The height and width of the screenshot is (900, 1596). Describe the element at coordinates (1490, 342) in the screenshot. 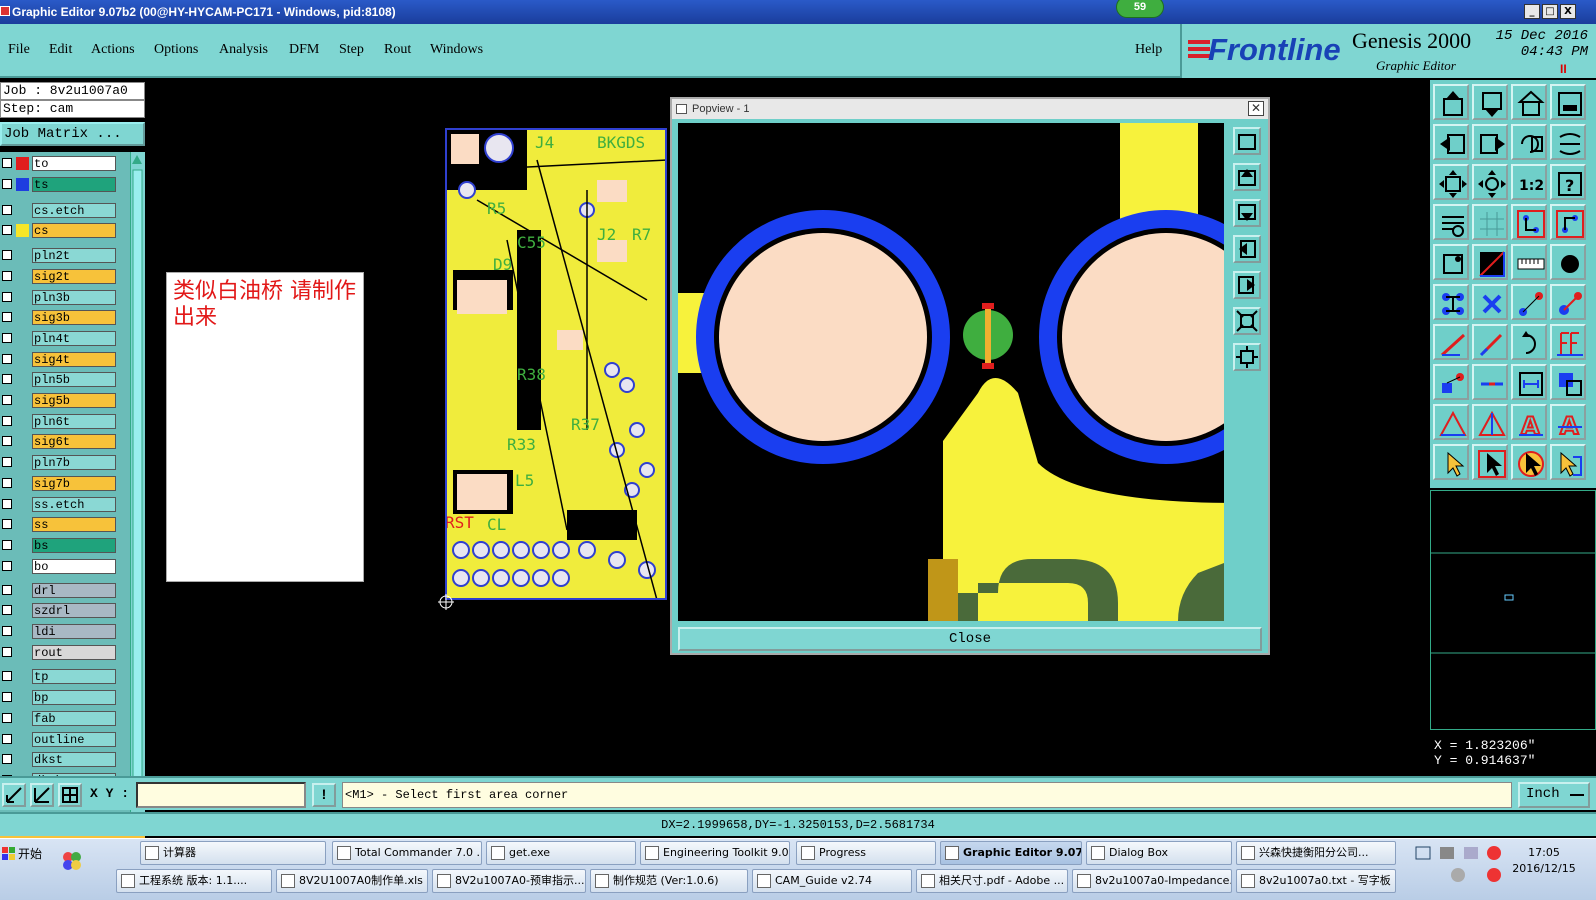

I see `add-slash-button` at that location.